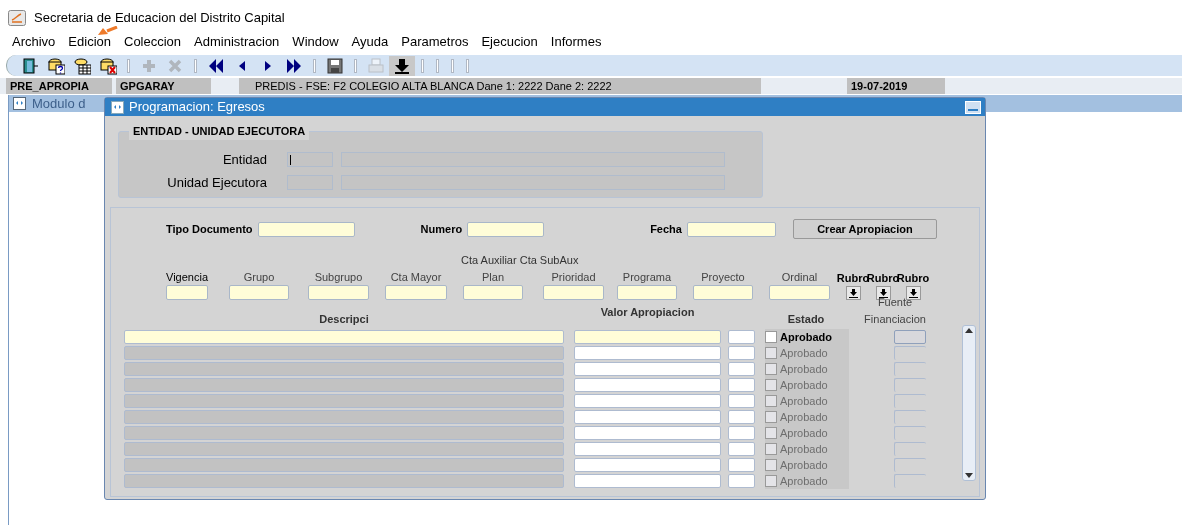  What do you see at coordinates (896, 86) in the screenshot?
I see `date-field: 19-07-2019` at bounding box center [896, 86].